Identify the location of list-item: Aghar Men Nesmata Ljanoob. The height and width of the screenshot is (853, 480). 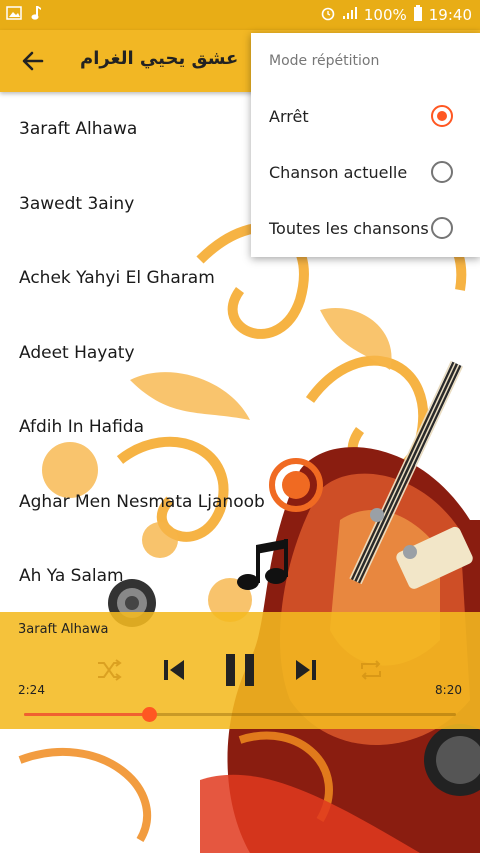
(240, 502).